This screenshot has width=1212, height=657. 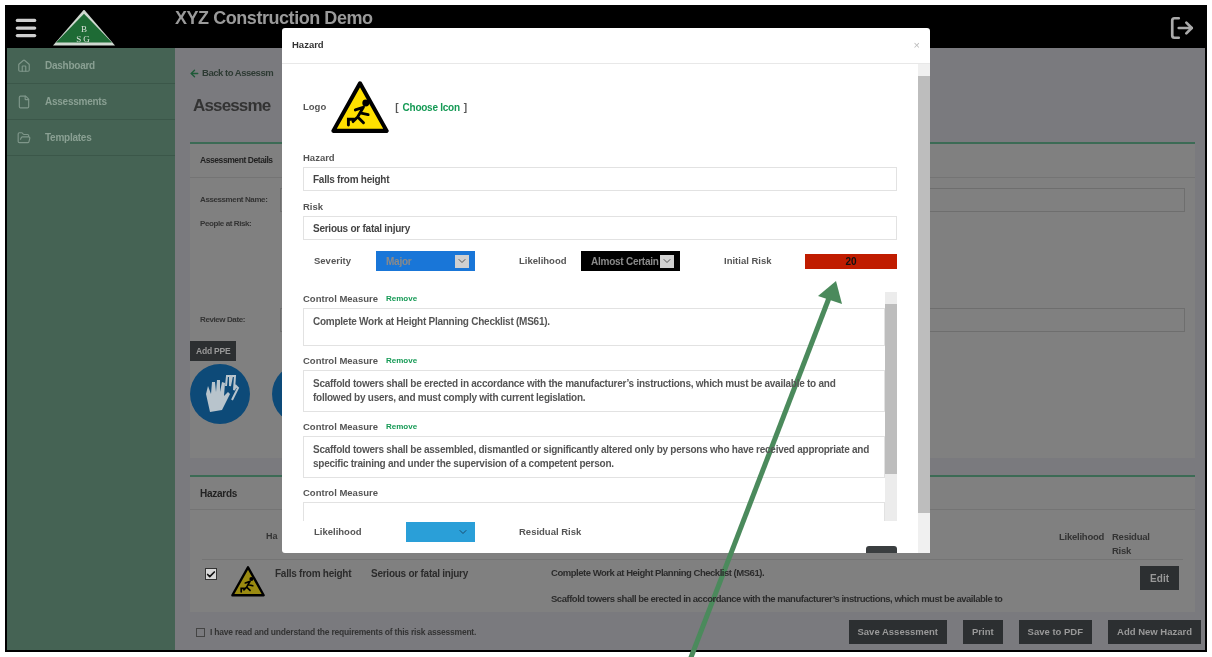 What do you see at coordinates (226, 224) in the screenshot?
I see `field-label: People at Risk:` at bounding box center [226, 224].